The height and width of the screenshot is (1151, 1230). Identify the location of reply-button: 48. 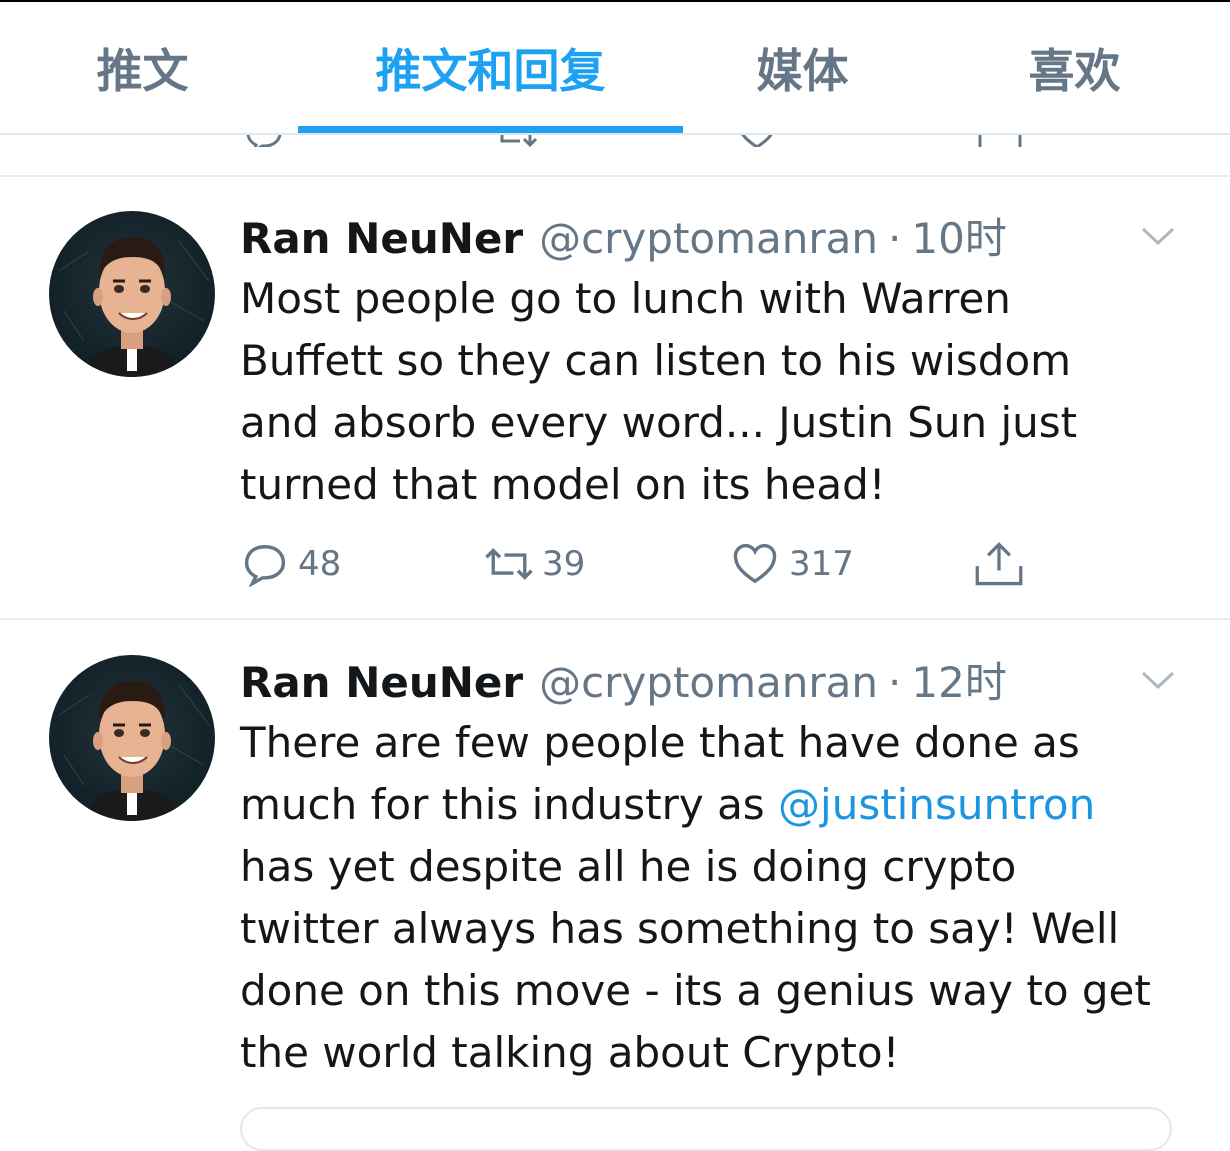
(291, 564).